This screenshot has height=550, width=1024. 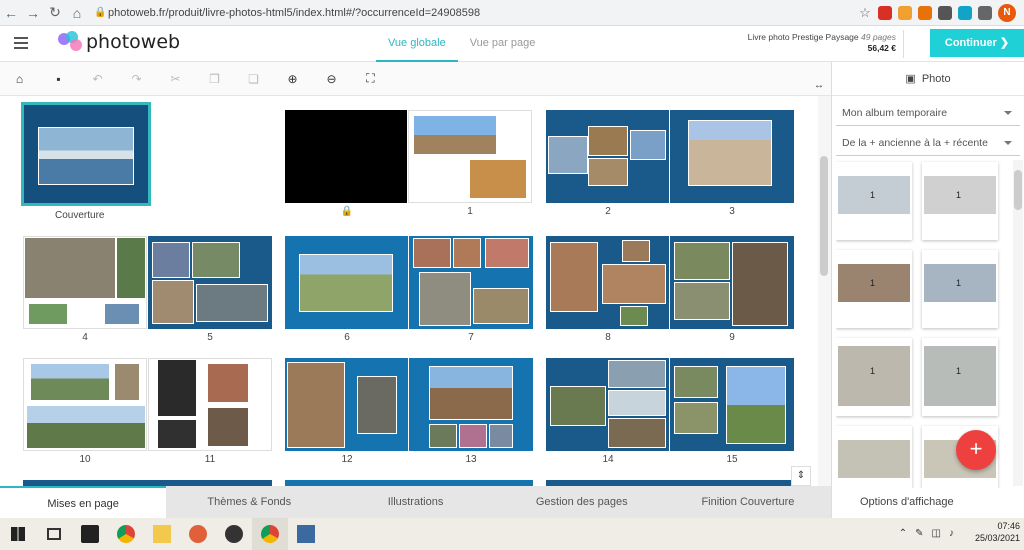 I want to click on pen-icon: ✎, so click(x=919, y=533).